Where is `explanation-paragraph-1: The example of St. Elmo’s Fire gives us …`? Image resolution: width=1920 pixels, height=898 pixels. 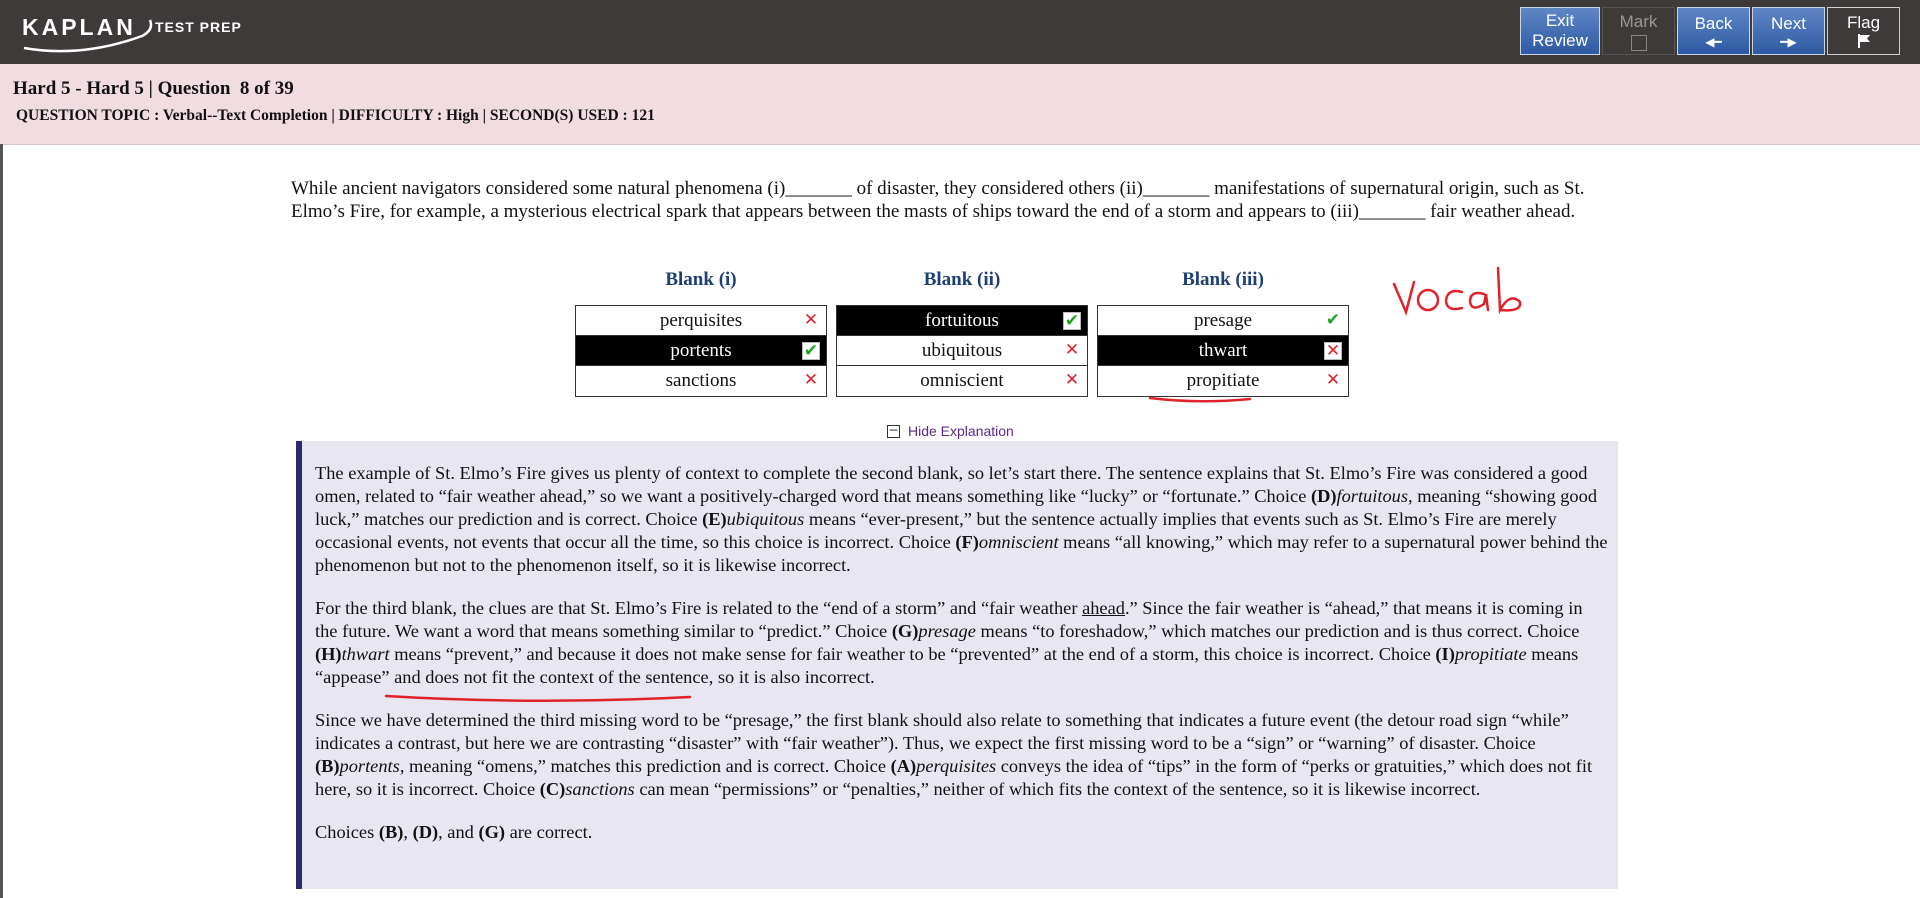 explanation-paragraph-1: The example of St. Elmo’s Fire gives us … is located at coordinates (961, 519).